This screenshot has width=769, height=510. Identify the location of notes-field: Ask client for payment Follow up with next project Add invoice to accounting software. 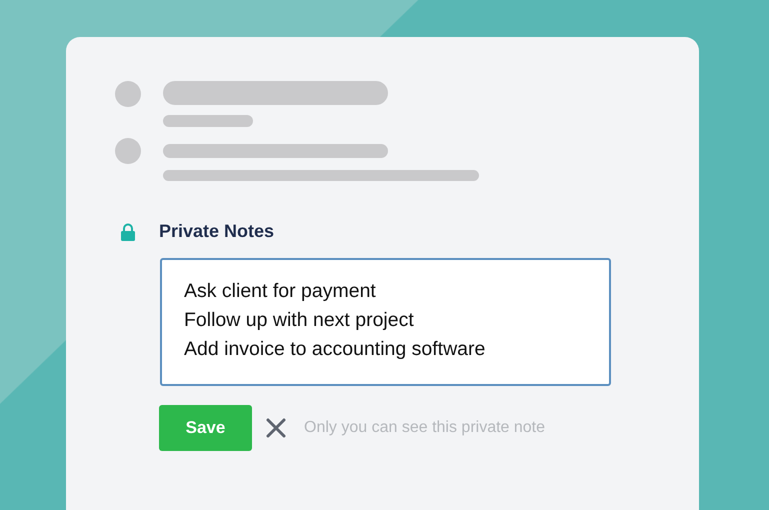
(385, 322).